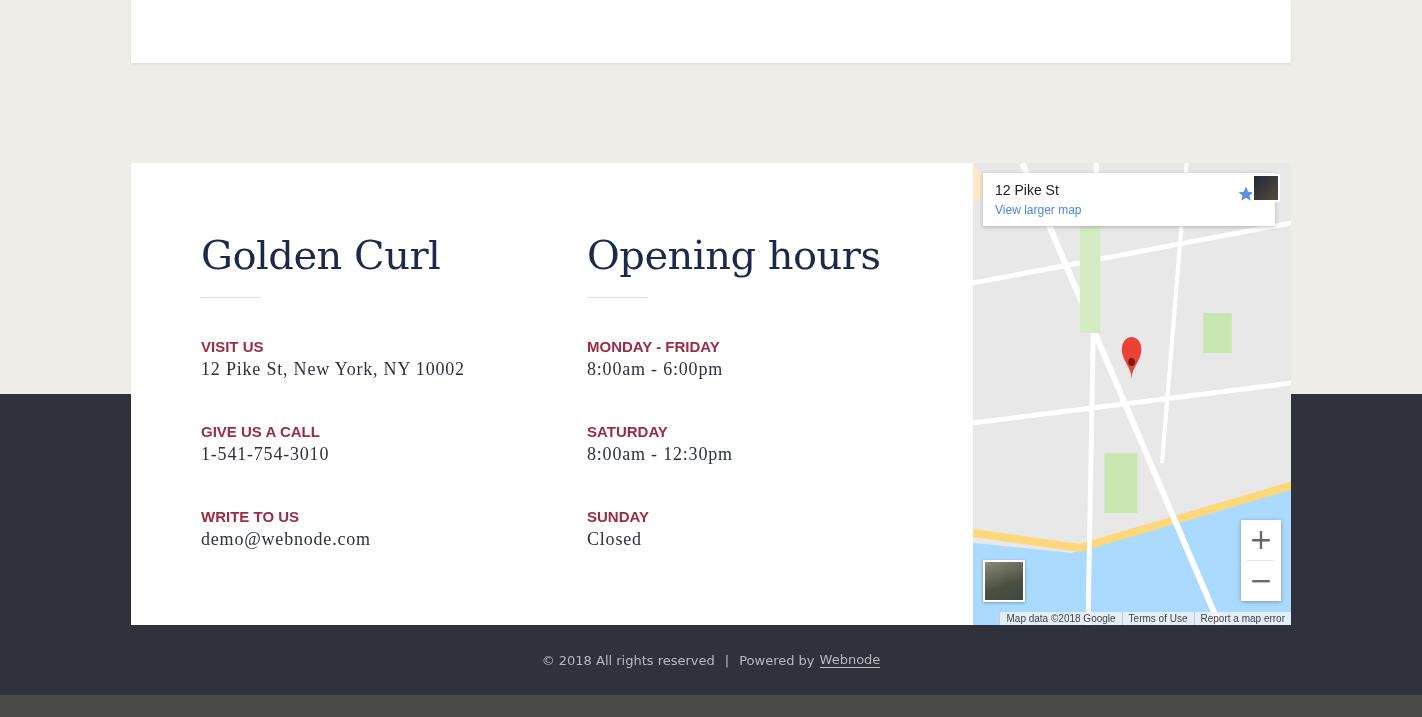  What do you see at coordinates (333, 369) in the screenshot?
I see `info-value: 12 Pike St, New York, NY 10002` at bounding box center [333, 369].